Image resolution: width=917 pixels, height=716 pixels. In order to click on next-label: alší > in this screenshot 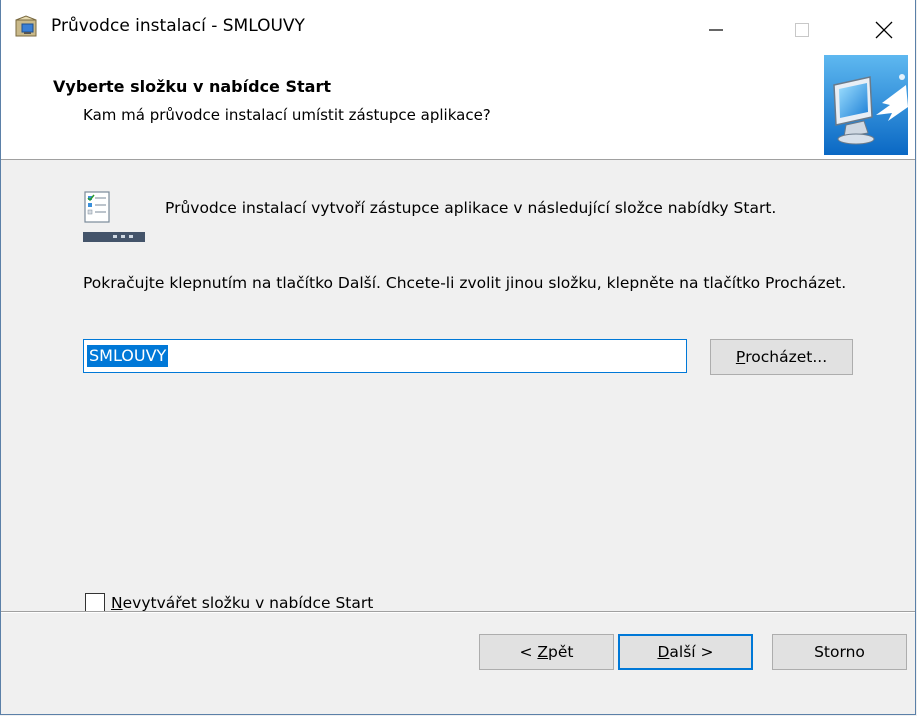, I will do `click(691, 652)`.